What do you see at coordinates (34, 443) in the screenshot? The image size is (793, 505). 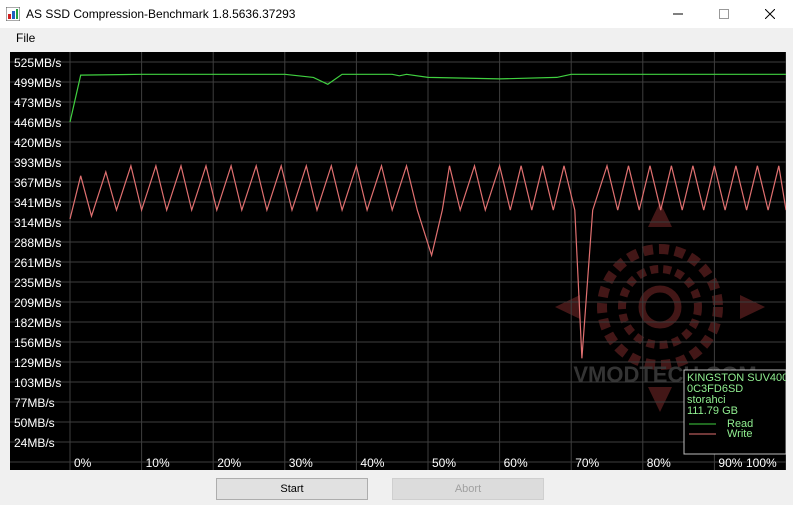 I see `y-tick-label: 24MB/s` at bounding box center [34, 443].